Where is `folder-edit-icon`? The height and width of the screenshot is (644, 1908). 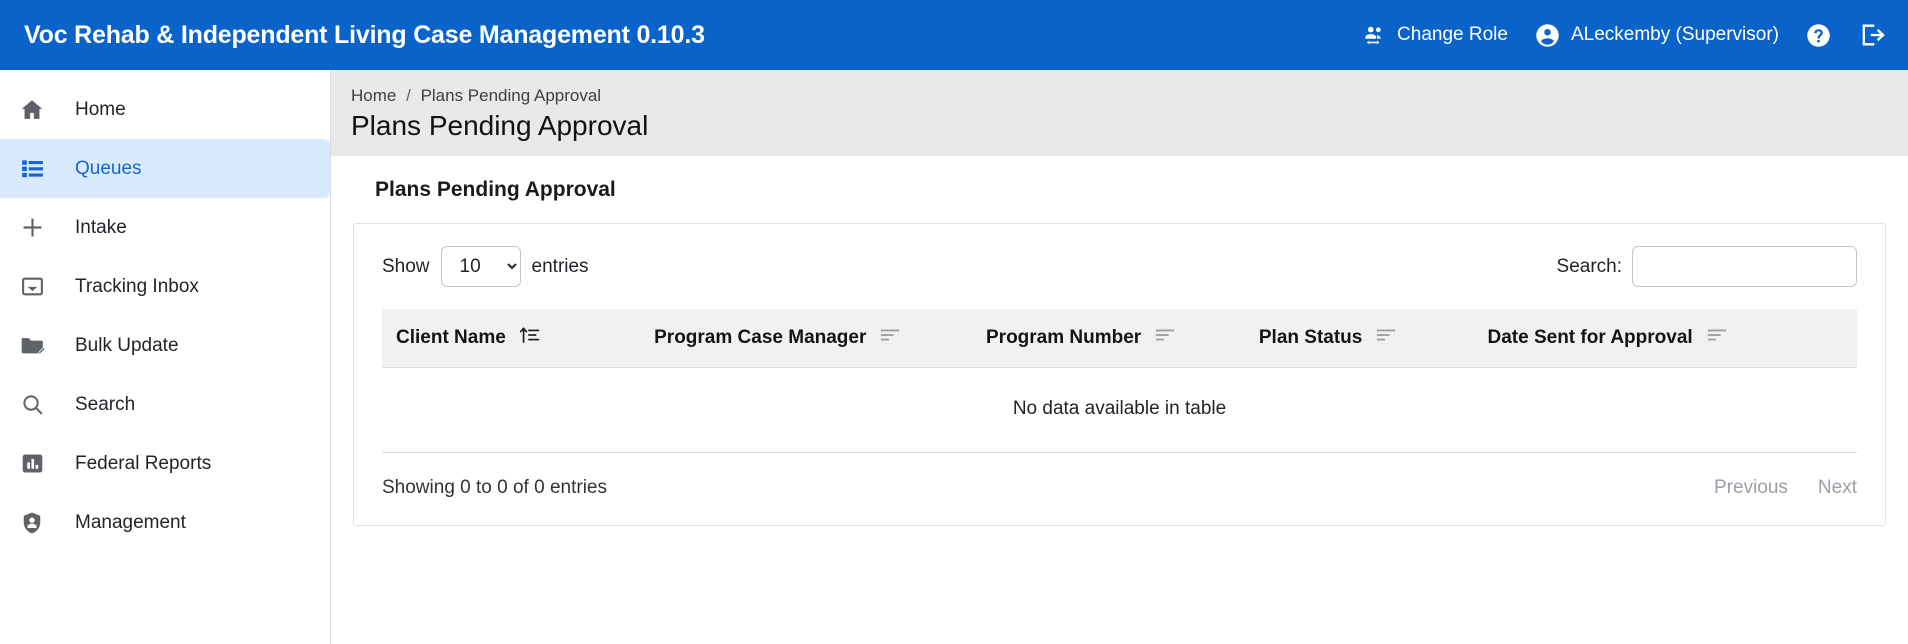
folder-edit-icon is located at coordinates (32, 346).